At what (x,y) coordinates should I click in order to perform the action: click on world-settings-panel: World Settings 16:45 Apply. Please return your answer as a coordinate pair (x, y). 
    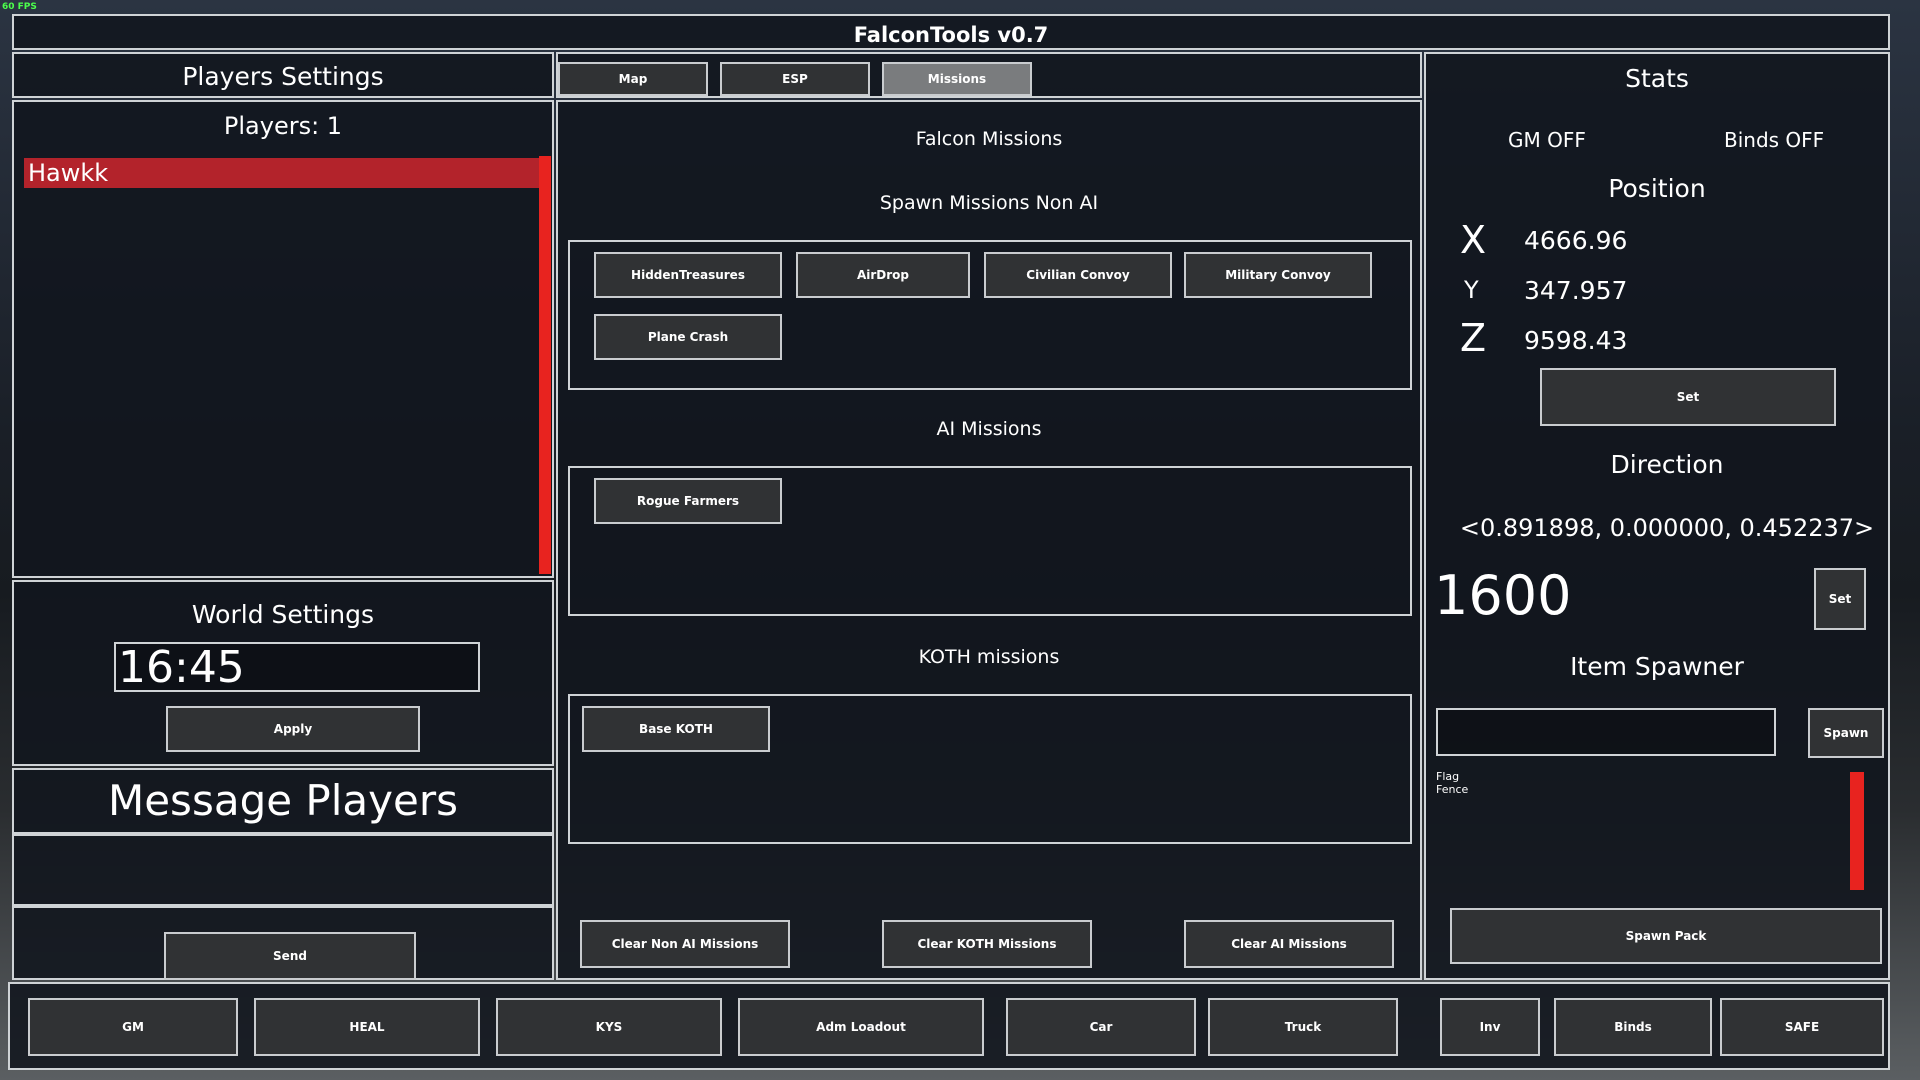
    Looking at the image, I should click on (283, 673).